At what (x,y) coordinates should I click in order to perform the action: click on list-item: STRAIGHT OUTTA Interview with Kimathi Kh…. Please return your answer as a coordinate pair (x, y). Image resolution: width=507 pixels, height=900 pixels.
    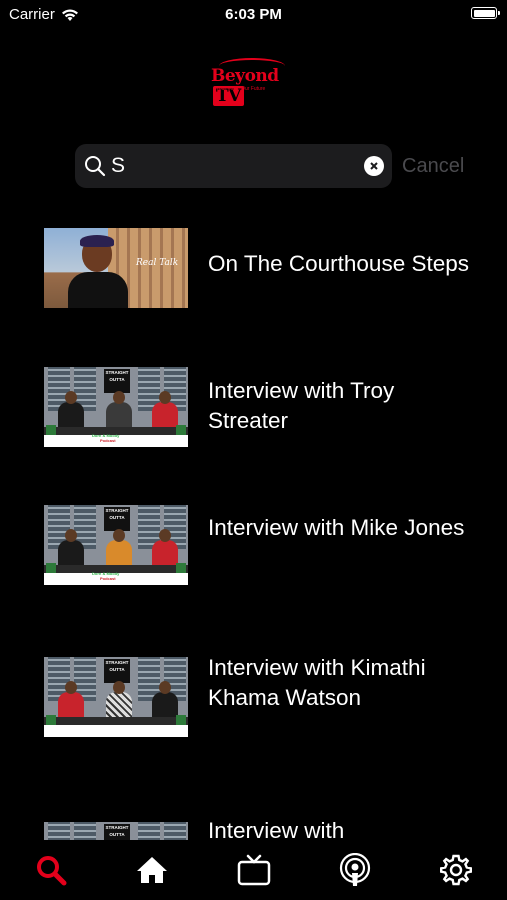
    Looking at the image, I should click on (264, 696).